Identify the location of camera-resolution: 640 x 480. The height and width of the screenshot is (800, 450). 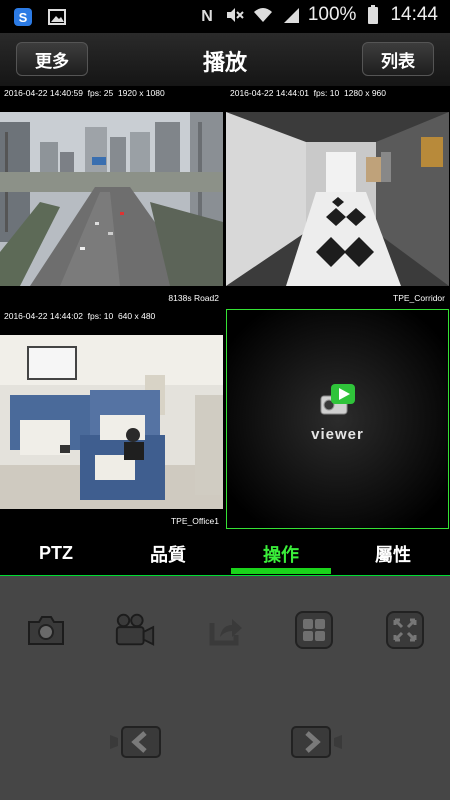
(136, 316).